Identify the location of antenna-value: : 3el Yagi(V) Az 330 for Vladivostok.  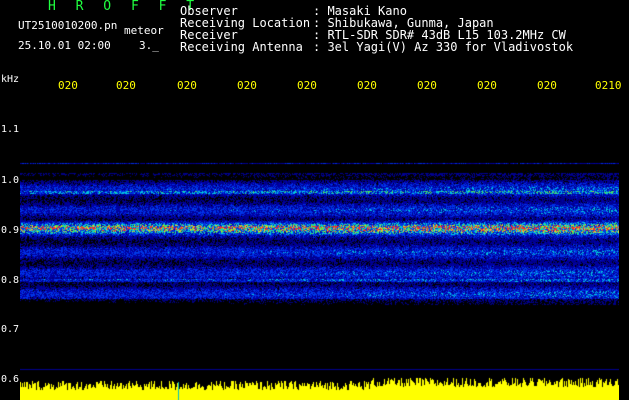
(443, 47).